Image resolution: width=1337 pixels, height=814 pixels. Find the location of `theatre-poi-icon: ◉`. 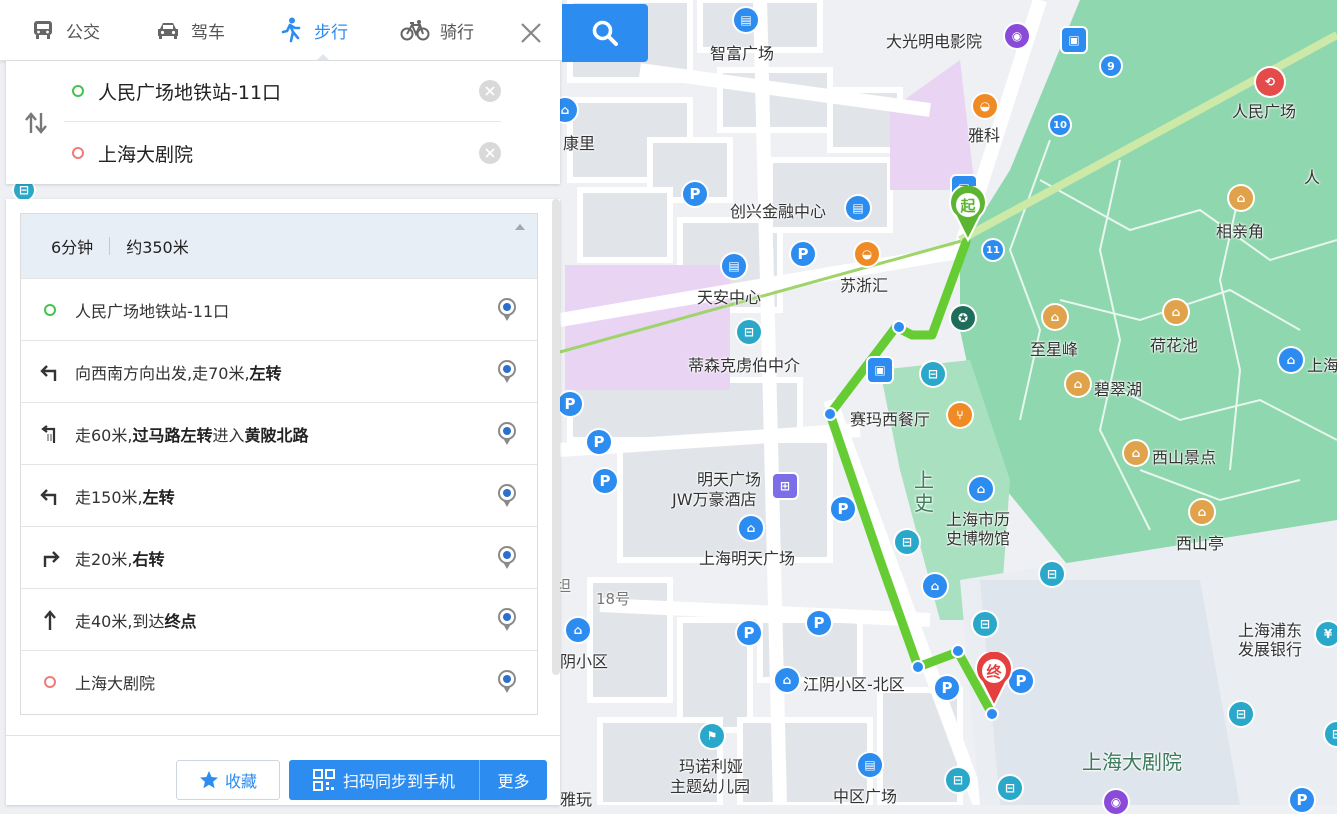

theatre-poi-icon: ◉ is located at coordinates (1116, 802).